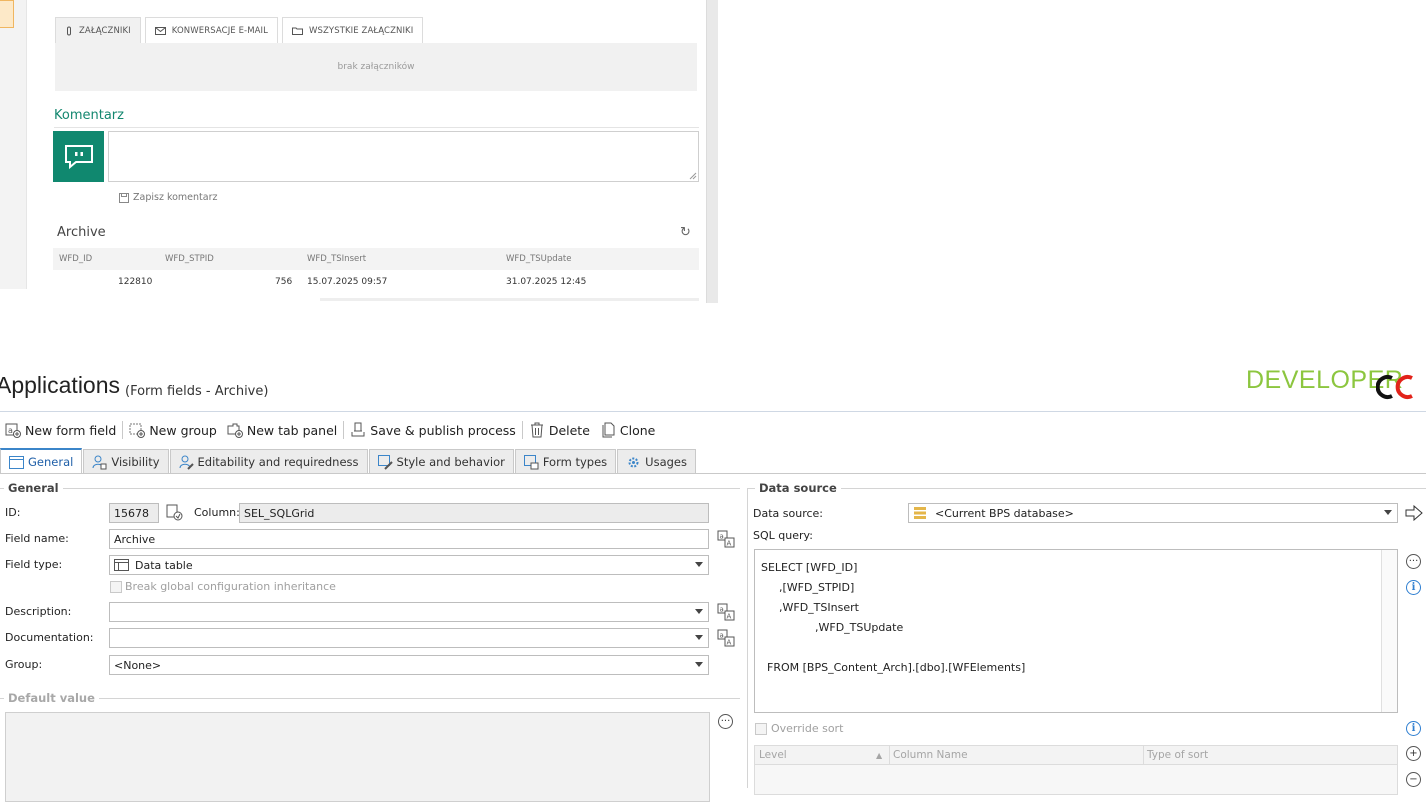  I want to click on column-header: Type of sort, so click(1177, 755).